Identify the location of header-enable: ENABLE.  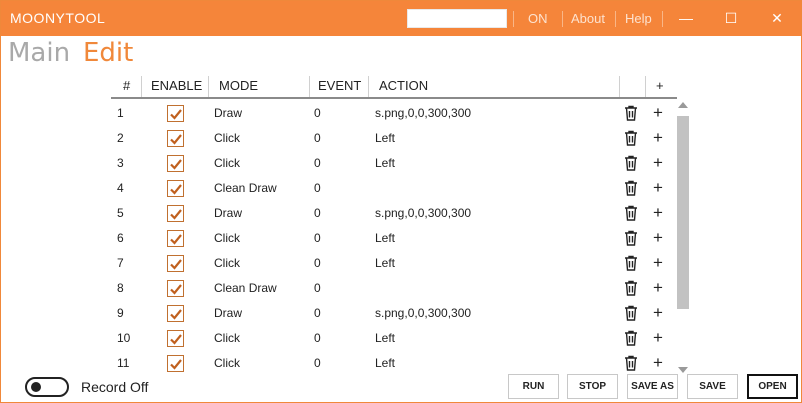
(176, 85).